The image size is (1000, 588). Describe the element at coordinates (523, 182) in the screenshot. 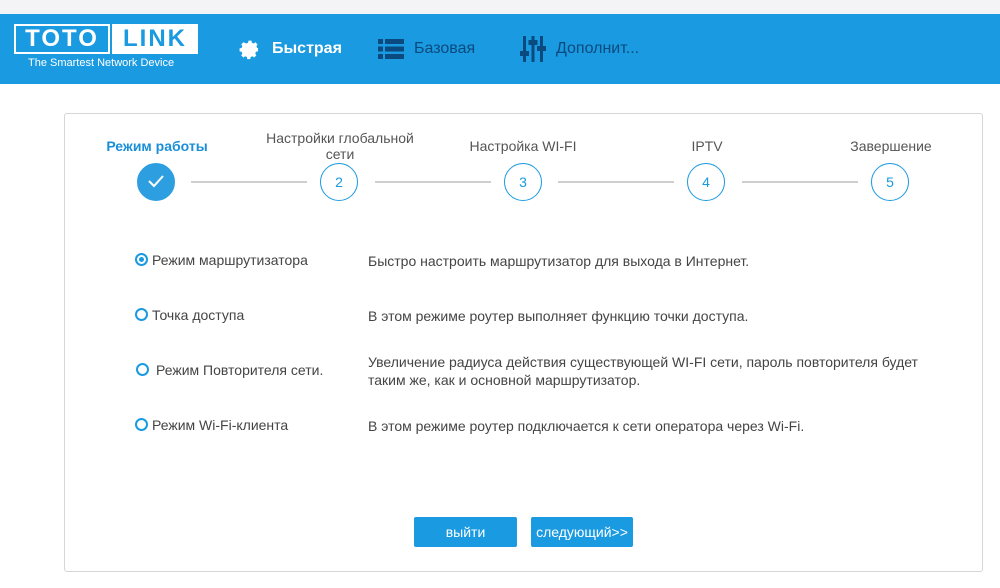

I see `step-3-circle: 3` at that location.